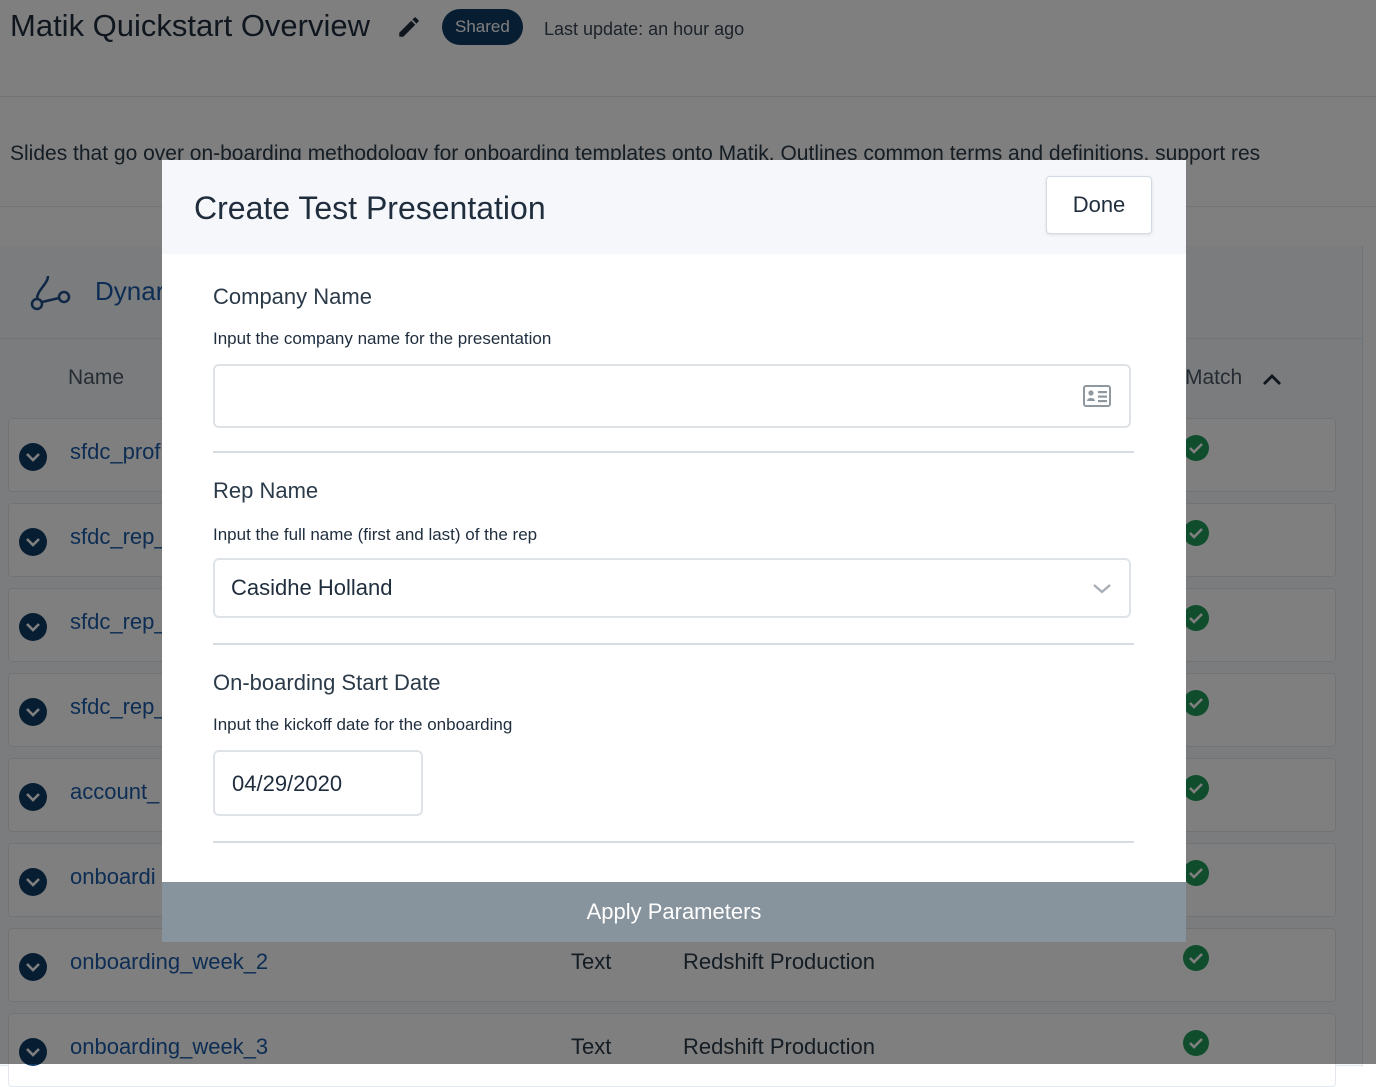  I want to click on rep-name-select: Casidhe Holland, so click(672, 588).